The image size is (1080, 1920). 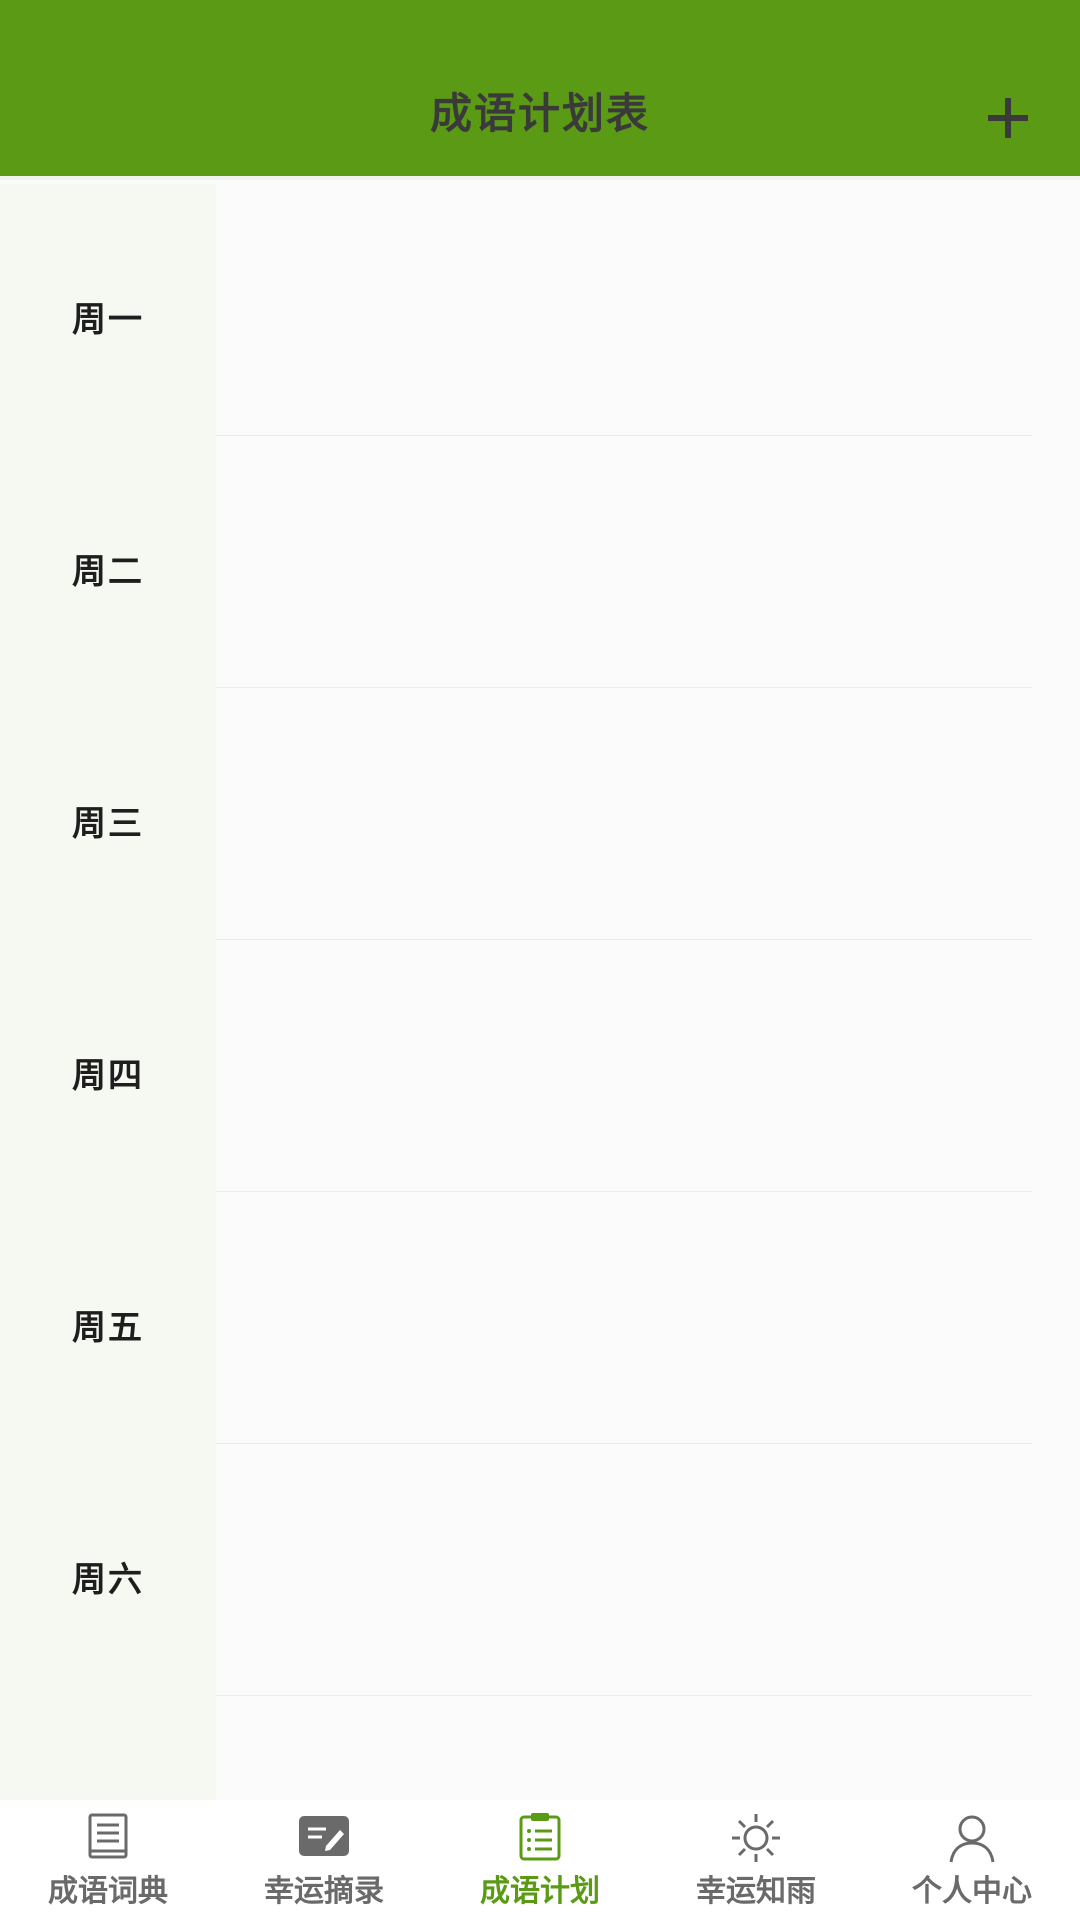 What do you see at coordinates (108, 1891) in the screenshot?
I see `tab-label: 成语词典` at bounding box center [108, 1891].